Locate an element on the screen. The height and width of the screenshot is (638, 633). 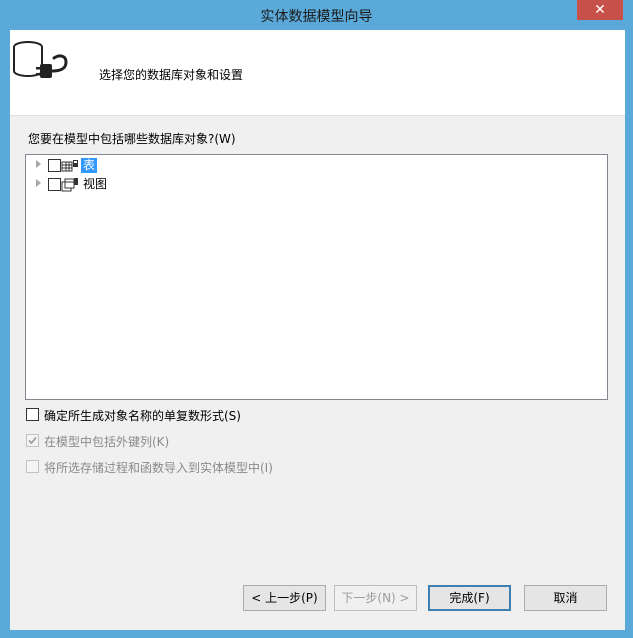
title-bar: 实体数据模型向导 ✕ is located at coordinates (316, 15).